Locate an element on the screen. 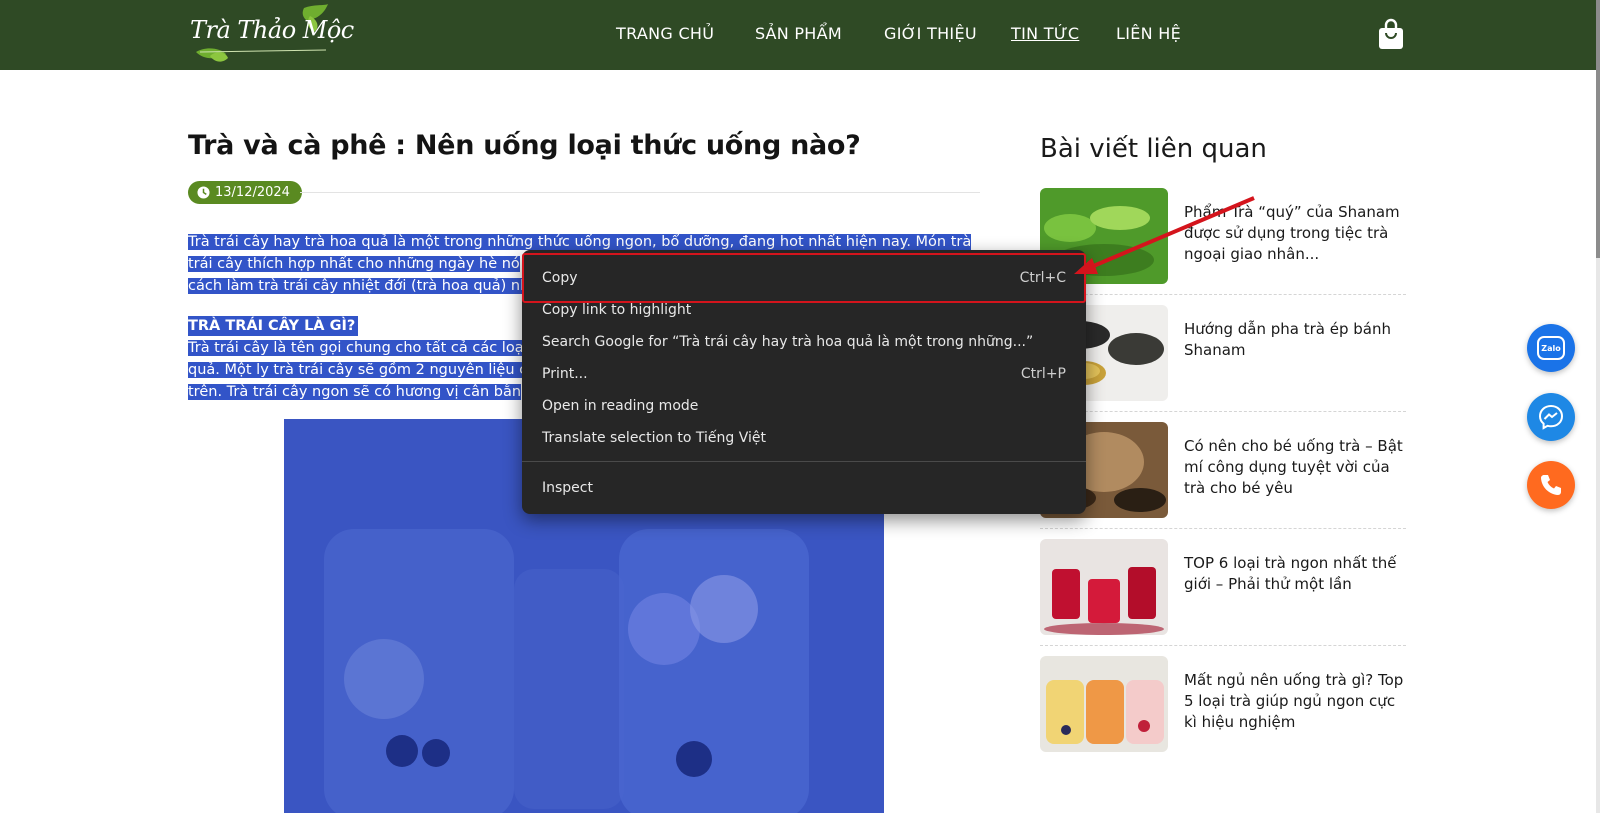  phone-button is located at coordinates (1551, 485).